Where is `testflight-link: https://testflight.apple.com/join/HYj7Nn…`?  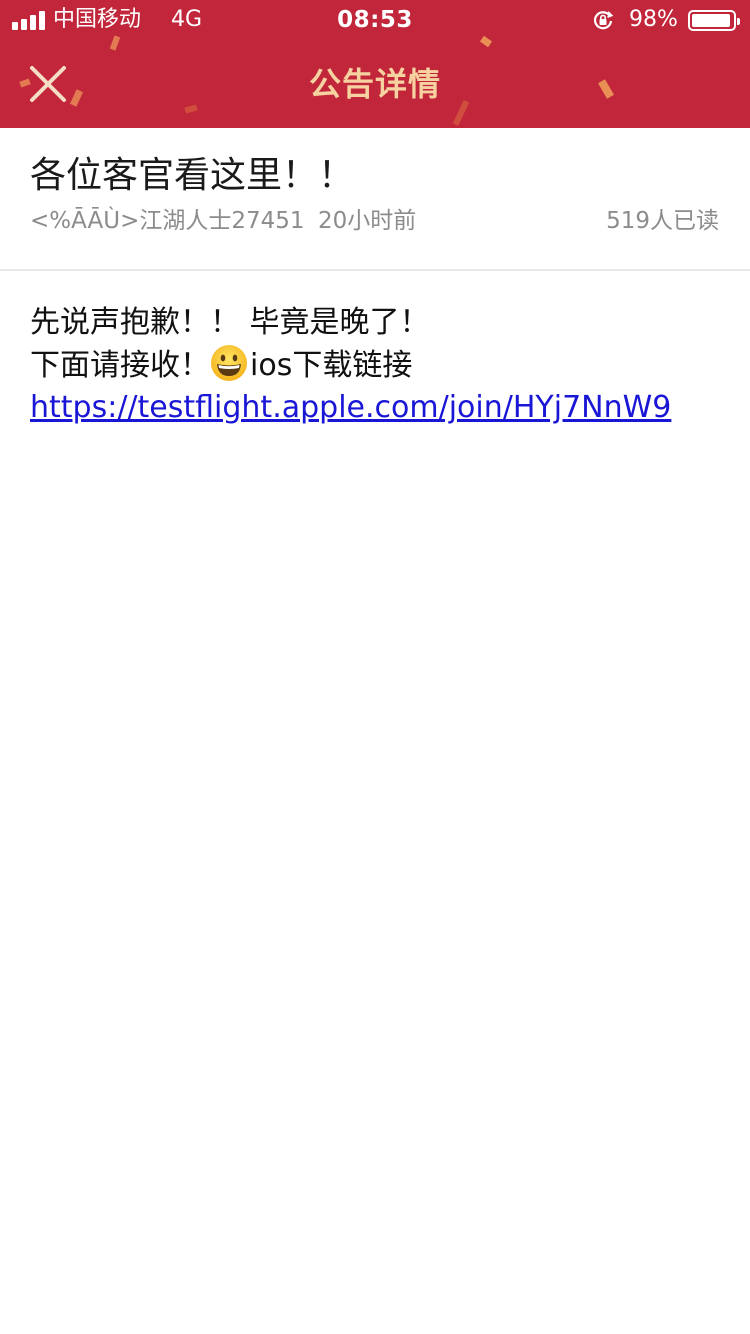 testflight-link: https://testflight.apple.com/join/HYj7Nn… is located at coordinates (375, 408).